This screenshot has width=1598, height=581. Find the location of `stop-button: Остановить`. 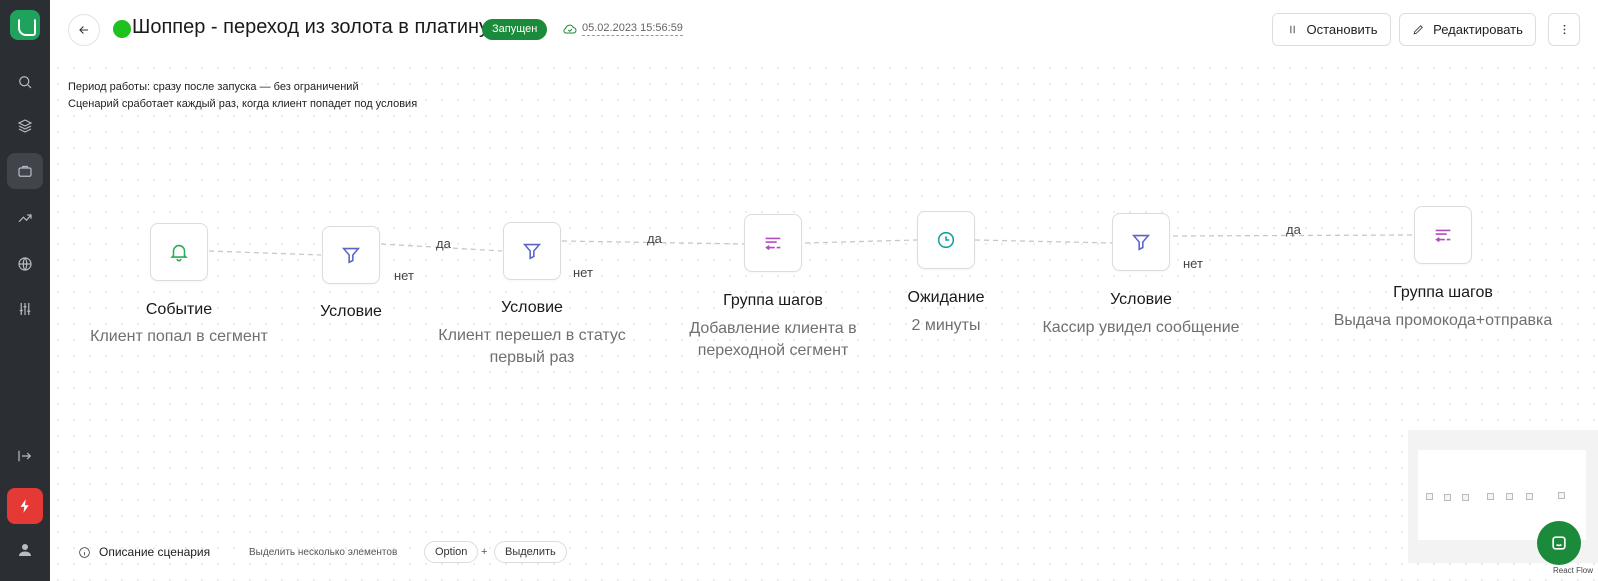

stop-button: Остановить is located at coordinates (1331, 29).